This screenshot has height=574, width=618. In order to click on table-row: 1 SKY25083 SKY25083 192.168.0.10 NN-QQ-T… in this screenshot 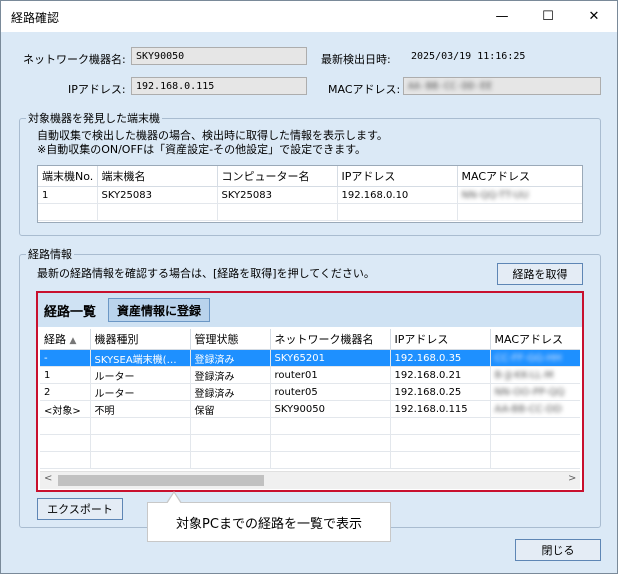, I will do `click(310, 195)`.